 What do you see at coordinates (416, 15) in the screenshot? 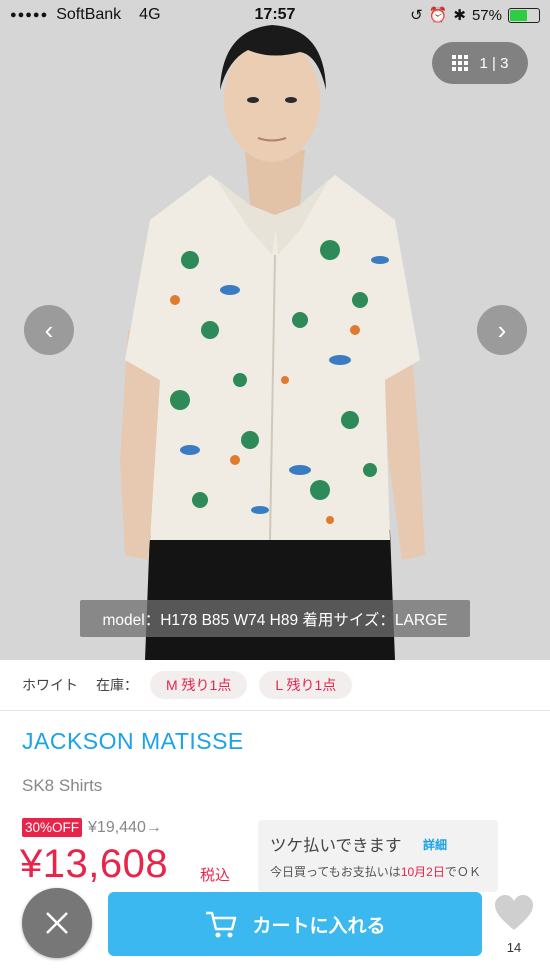
I see `rotation-lock-icon: ↺` at bounding box center [416, 15].